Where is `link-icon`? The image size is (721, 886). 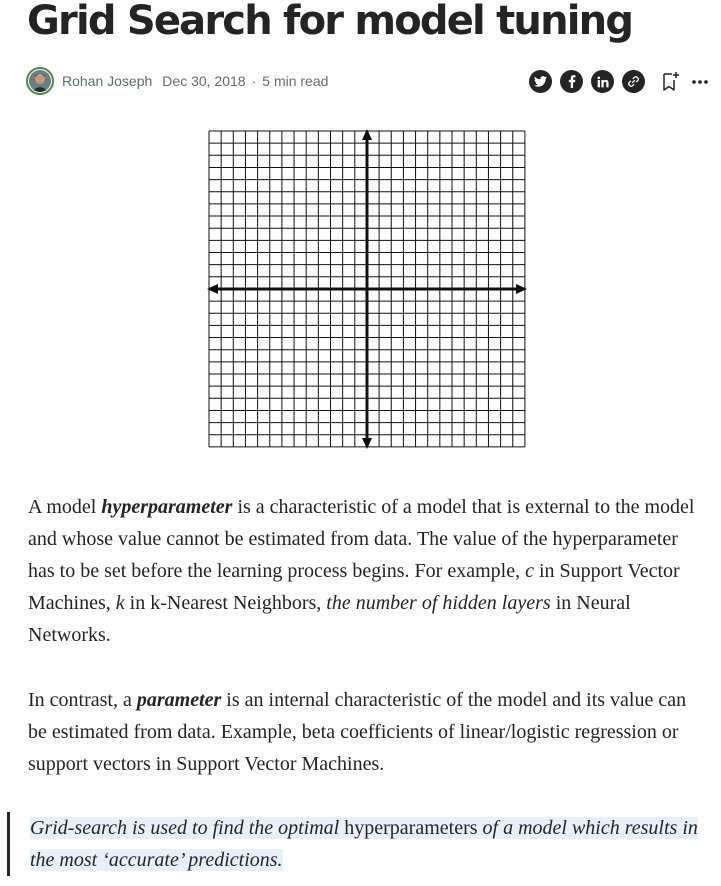 link-icon is located at coordinates (633, 81).